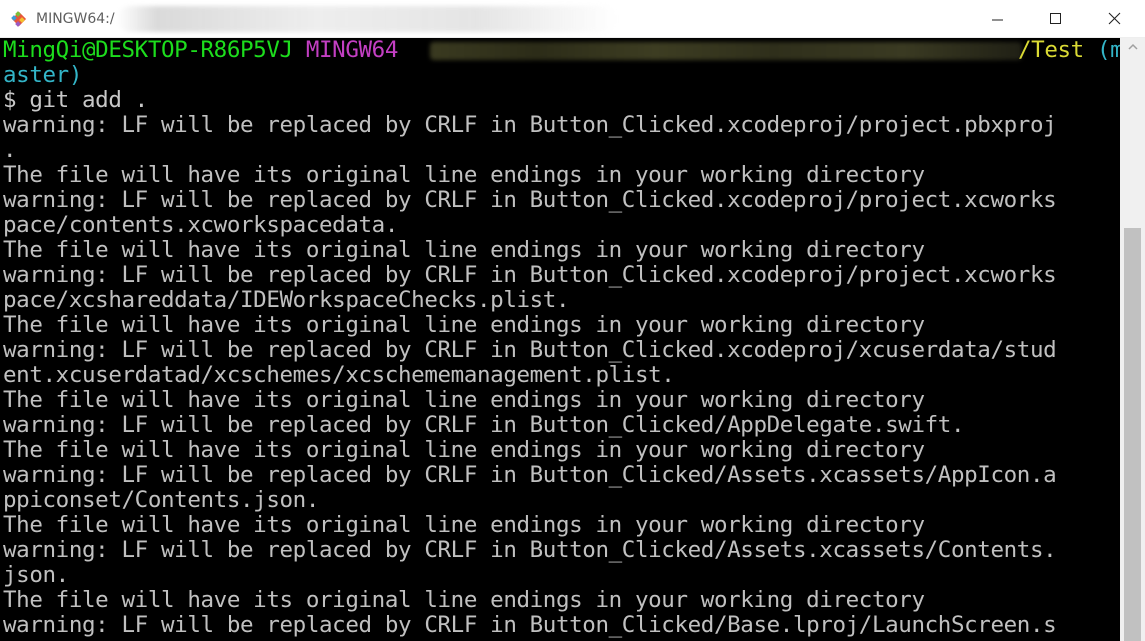 This screenshot has width=1145, height=641. I want to click on scroll-up-button, so click(1132, 46).